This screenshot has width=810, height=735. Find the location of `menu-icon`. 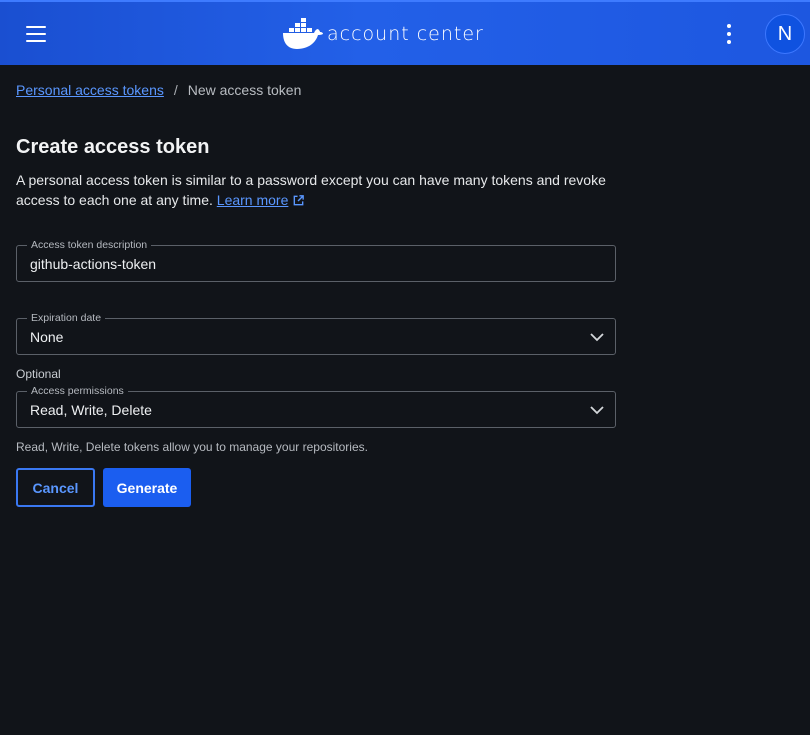

menu-icon is located at coordinates (36, 34).